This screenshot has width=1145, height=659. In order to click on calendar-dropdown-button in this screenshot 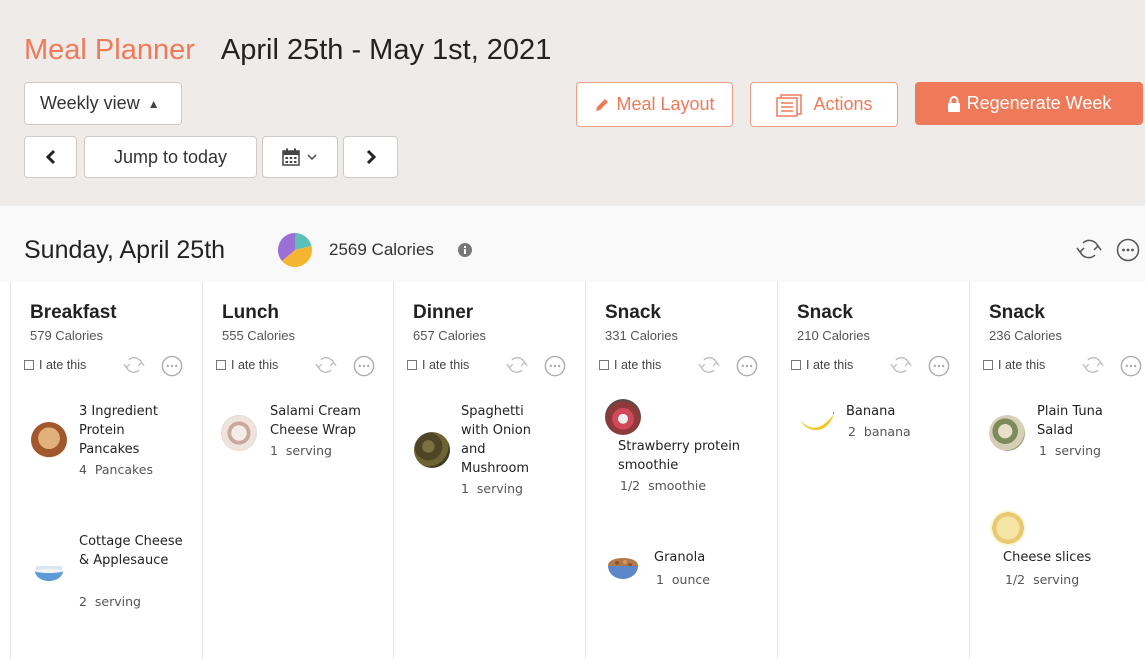, I will do `click(300, 157)`.